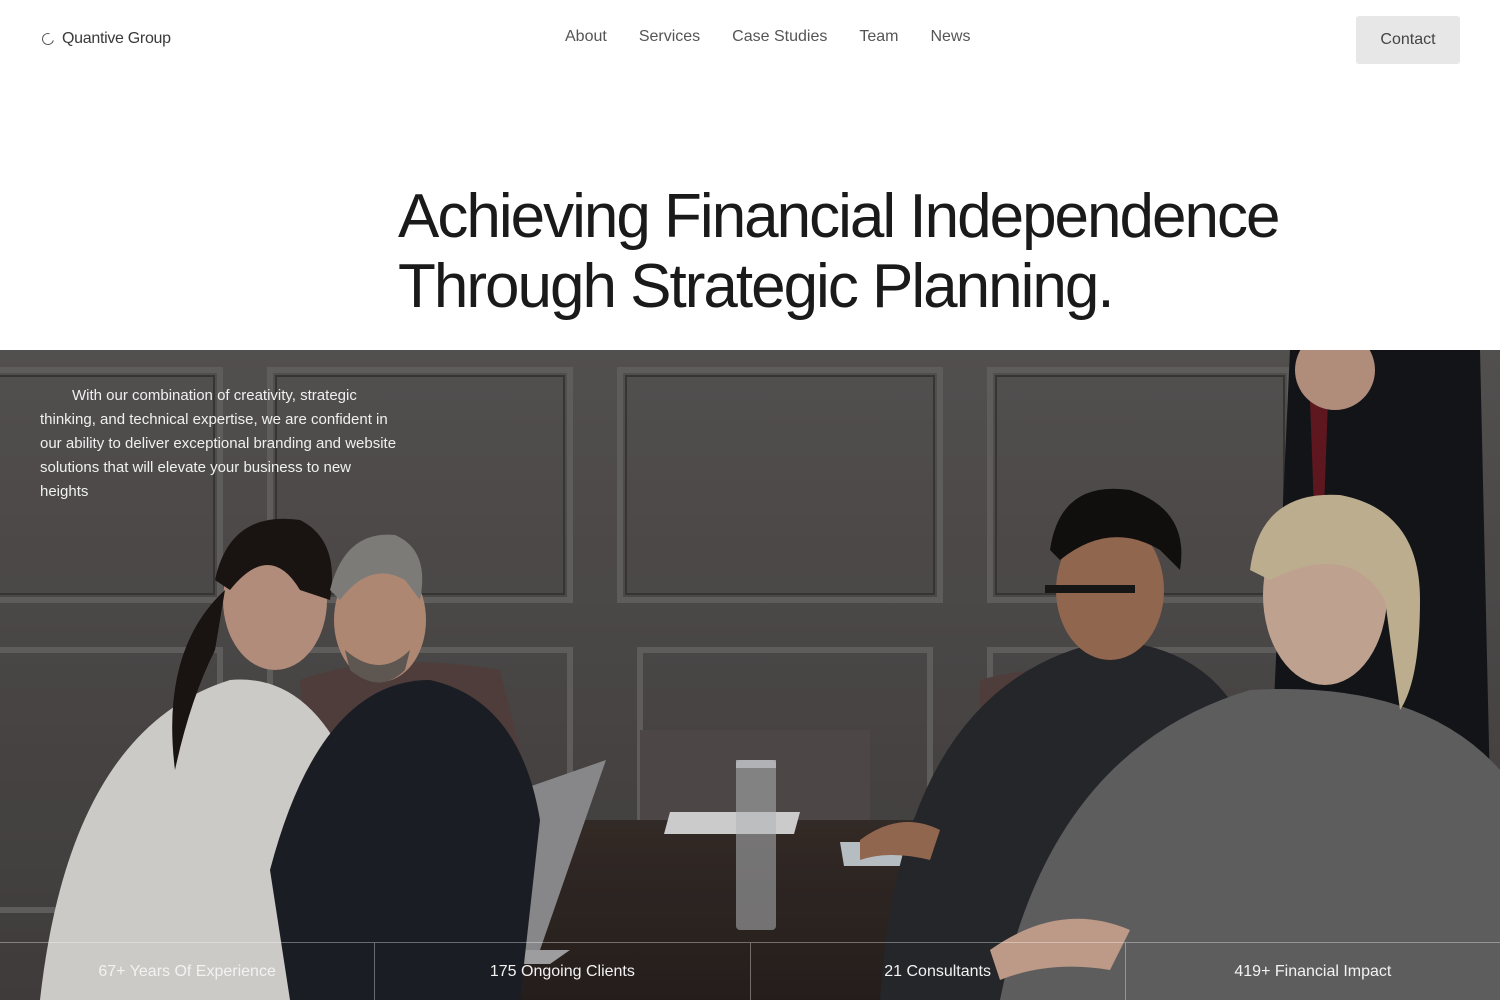 Image resolution: width=1500 pixels, height=1000 pixels. Describe the element at coordinates (1408, 40) in the screenshot. I see `contact-button: Contact` at that location.